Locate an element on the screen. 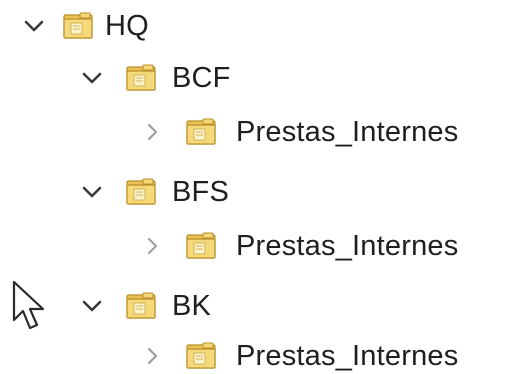  tree-item-bk: BK is located at coordinates (254, 307).